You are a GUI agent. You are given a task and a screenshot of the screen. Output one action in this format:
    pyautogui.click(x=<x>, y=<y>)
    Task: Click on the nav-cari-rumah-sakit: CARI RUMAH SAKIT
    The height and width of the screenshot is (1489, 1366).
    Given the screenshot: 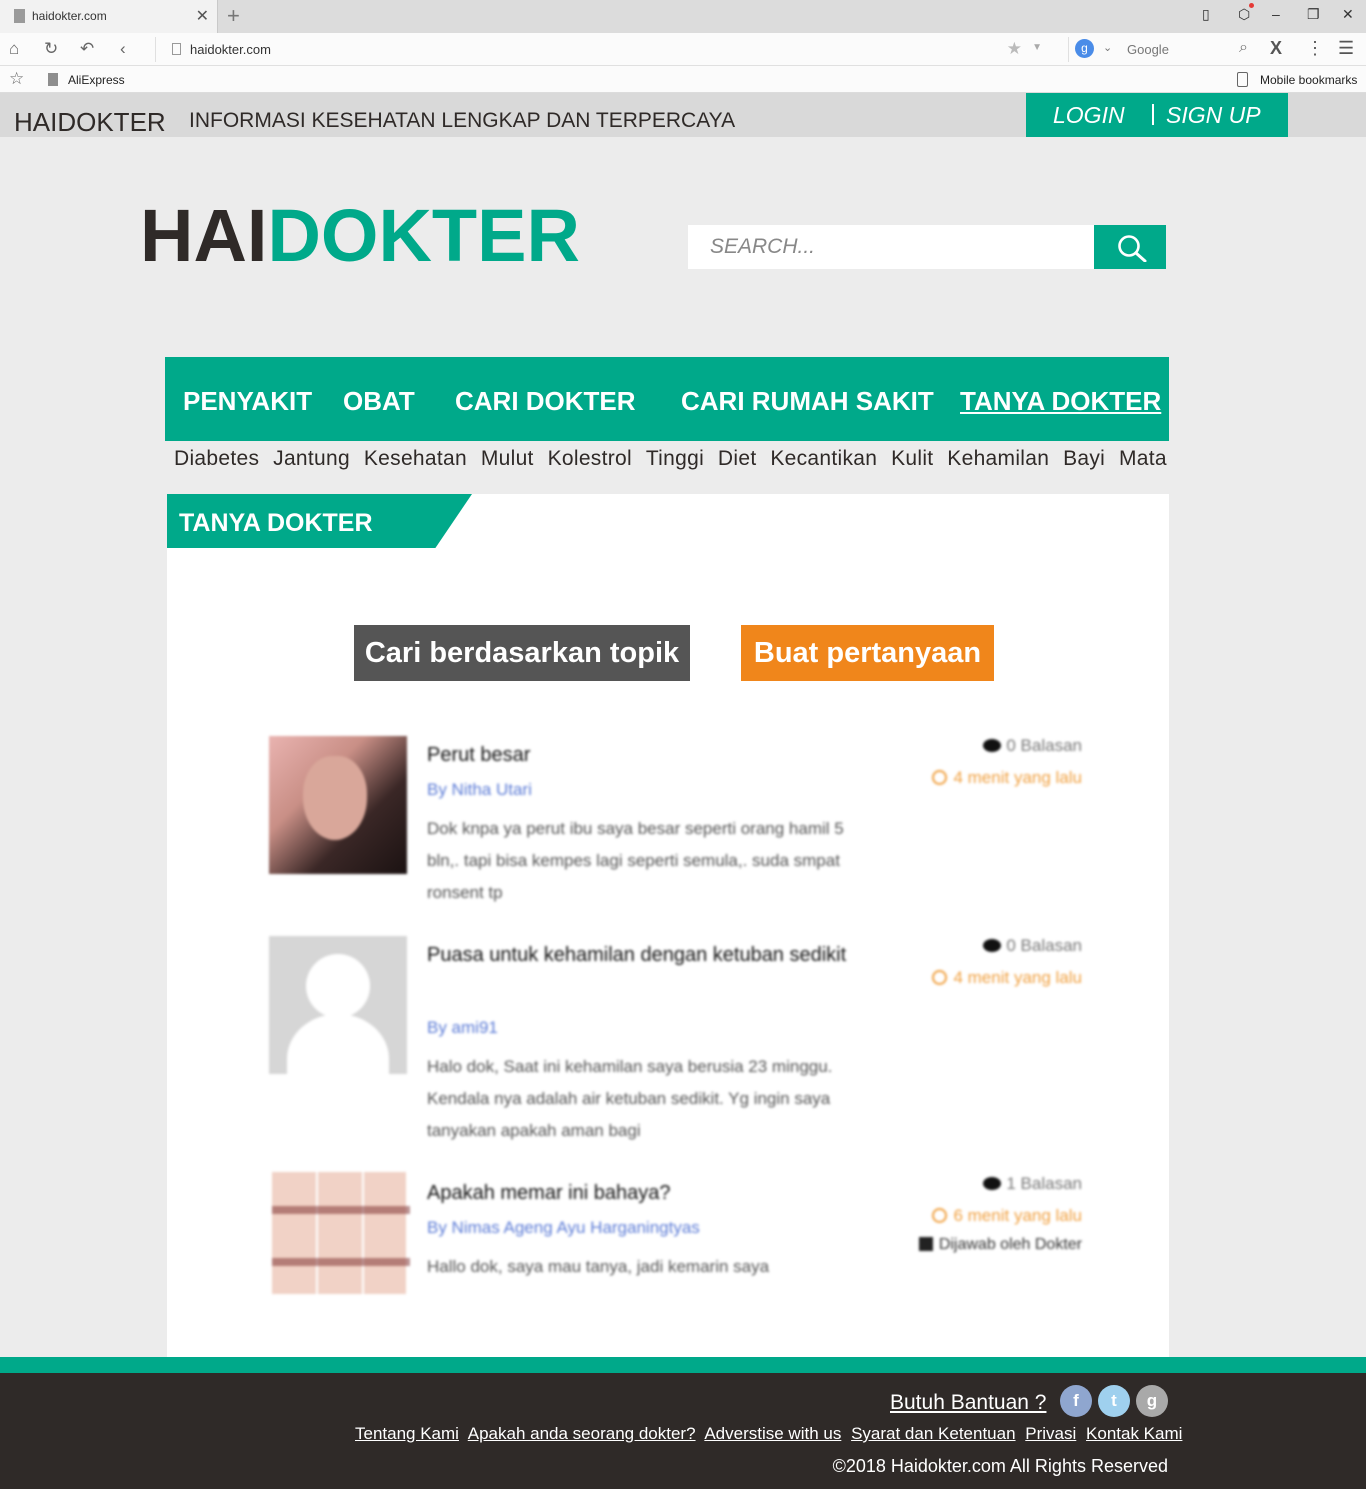 What is the action you would take?
    pyautogui.click(x=807, y=401)
    